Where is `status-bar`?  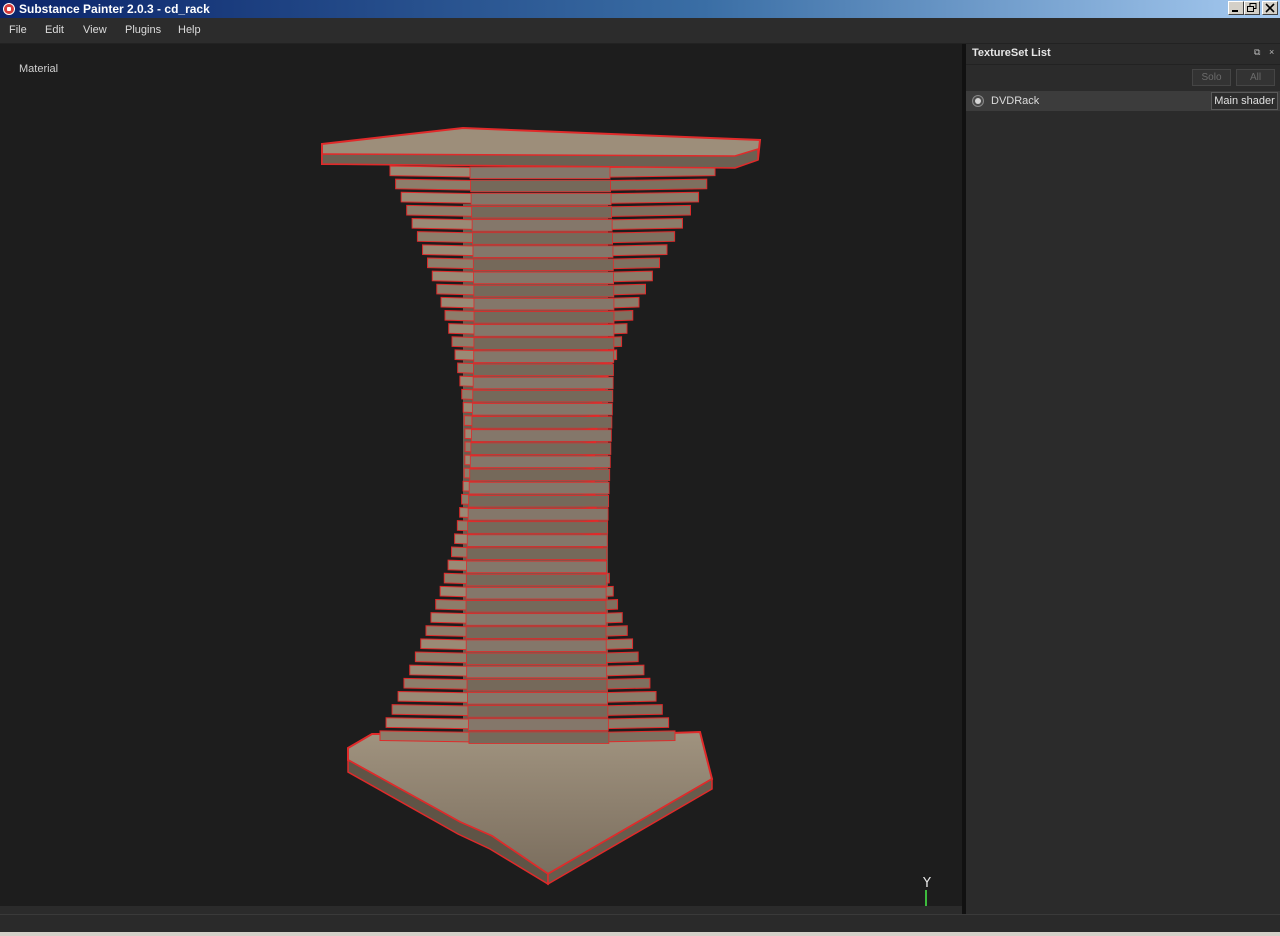 status-bar is located at coordinates (640, 923).